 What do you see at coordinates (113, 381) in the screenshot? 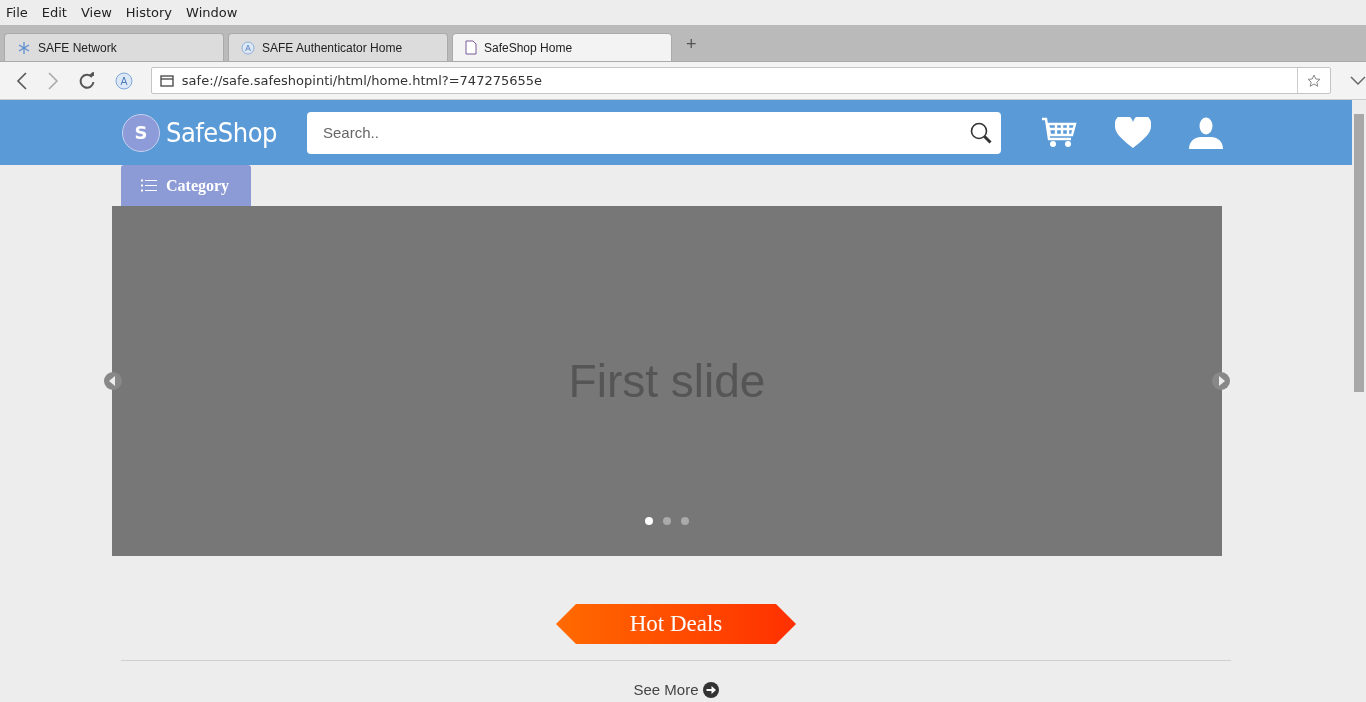
I see `previous-slide-icon` at bounding box center [113, 381].